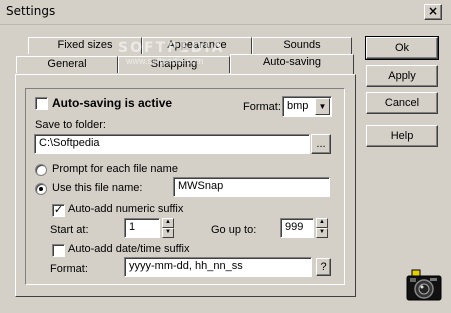 The width and height of the screenshot is (451, 313). Describe the element at coordinates (251, 187) in the screenshot. I see `file-name-input: MWSnap` at that location.